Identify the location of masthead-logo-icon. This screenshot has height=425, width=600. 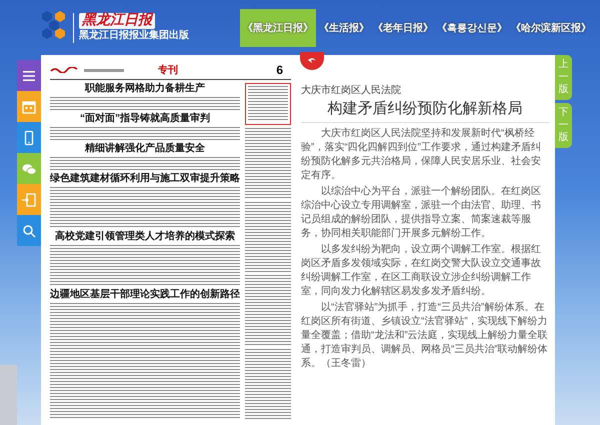
(64, 70).